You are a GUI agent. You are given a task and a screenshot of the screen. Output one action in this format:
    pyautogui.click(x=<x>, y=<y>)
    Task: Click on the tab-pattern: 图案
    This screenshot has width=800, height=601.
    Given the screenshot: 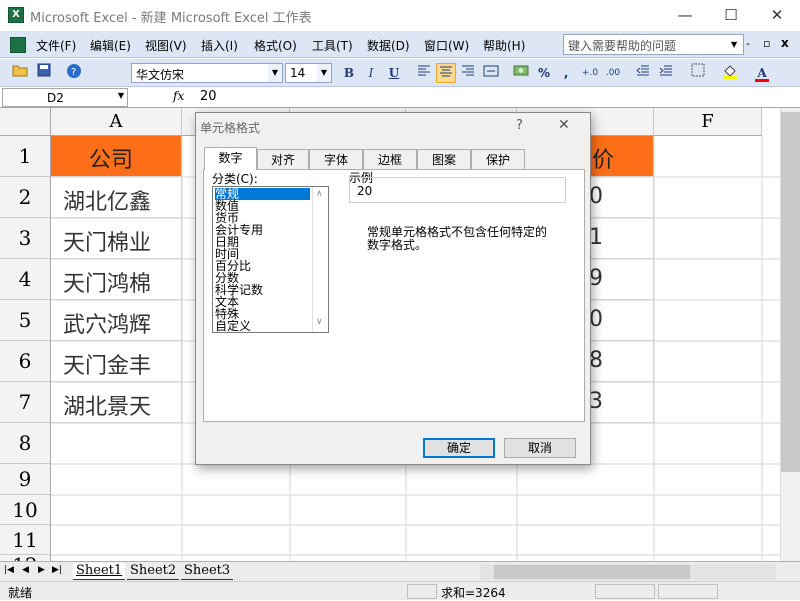 What is the action you would take?
    pyautogui.click(x=444, y=159)
    